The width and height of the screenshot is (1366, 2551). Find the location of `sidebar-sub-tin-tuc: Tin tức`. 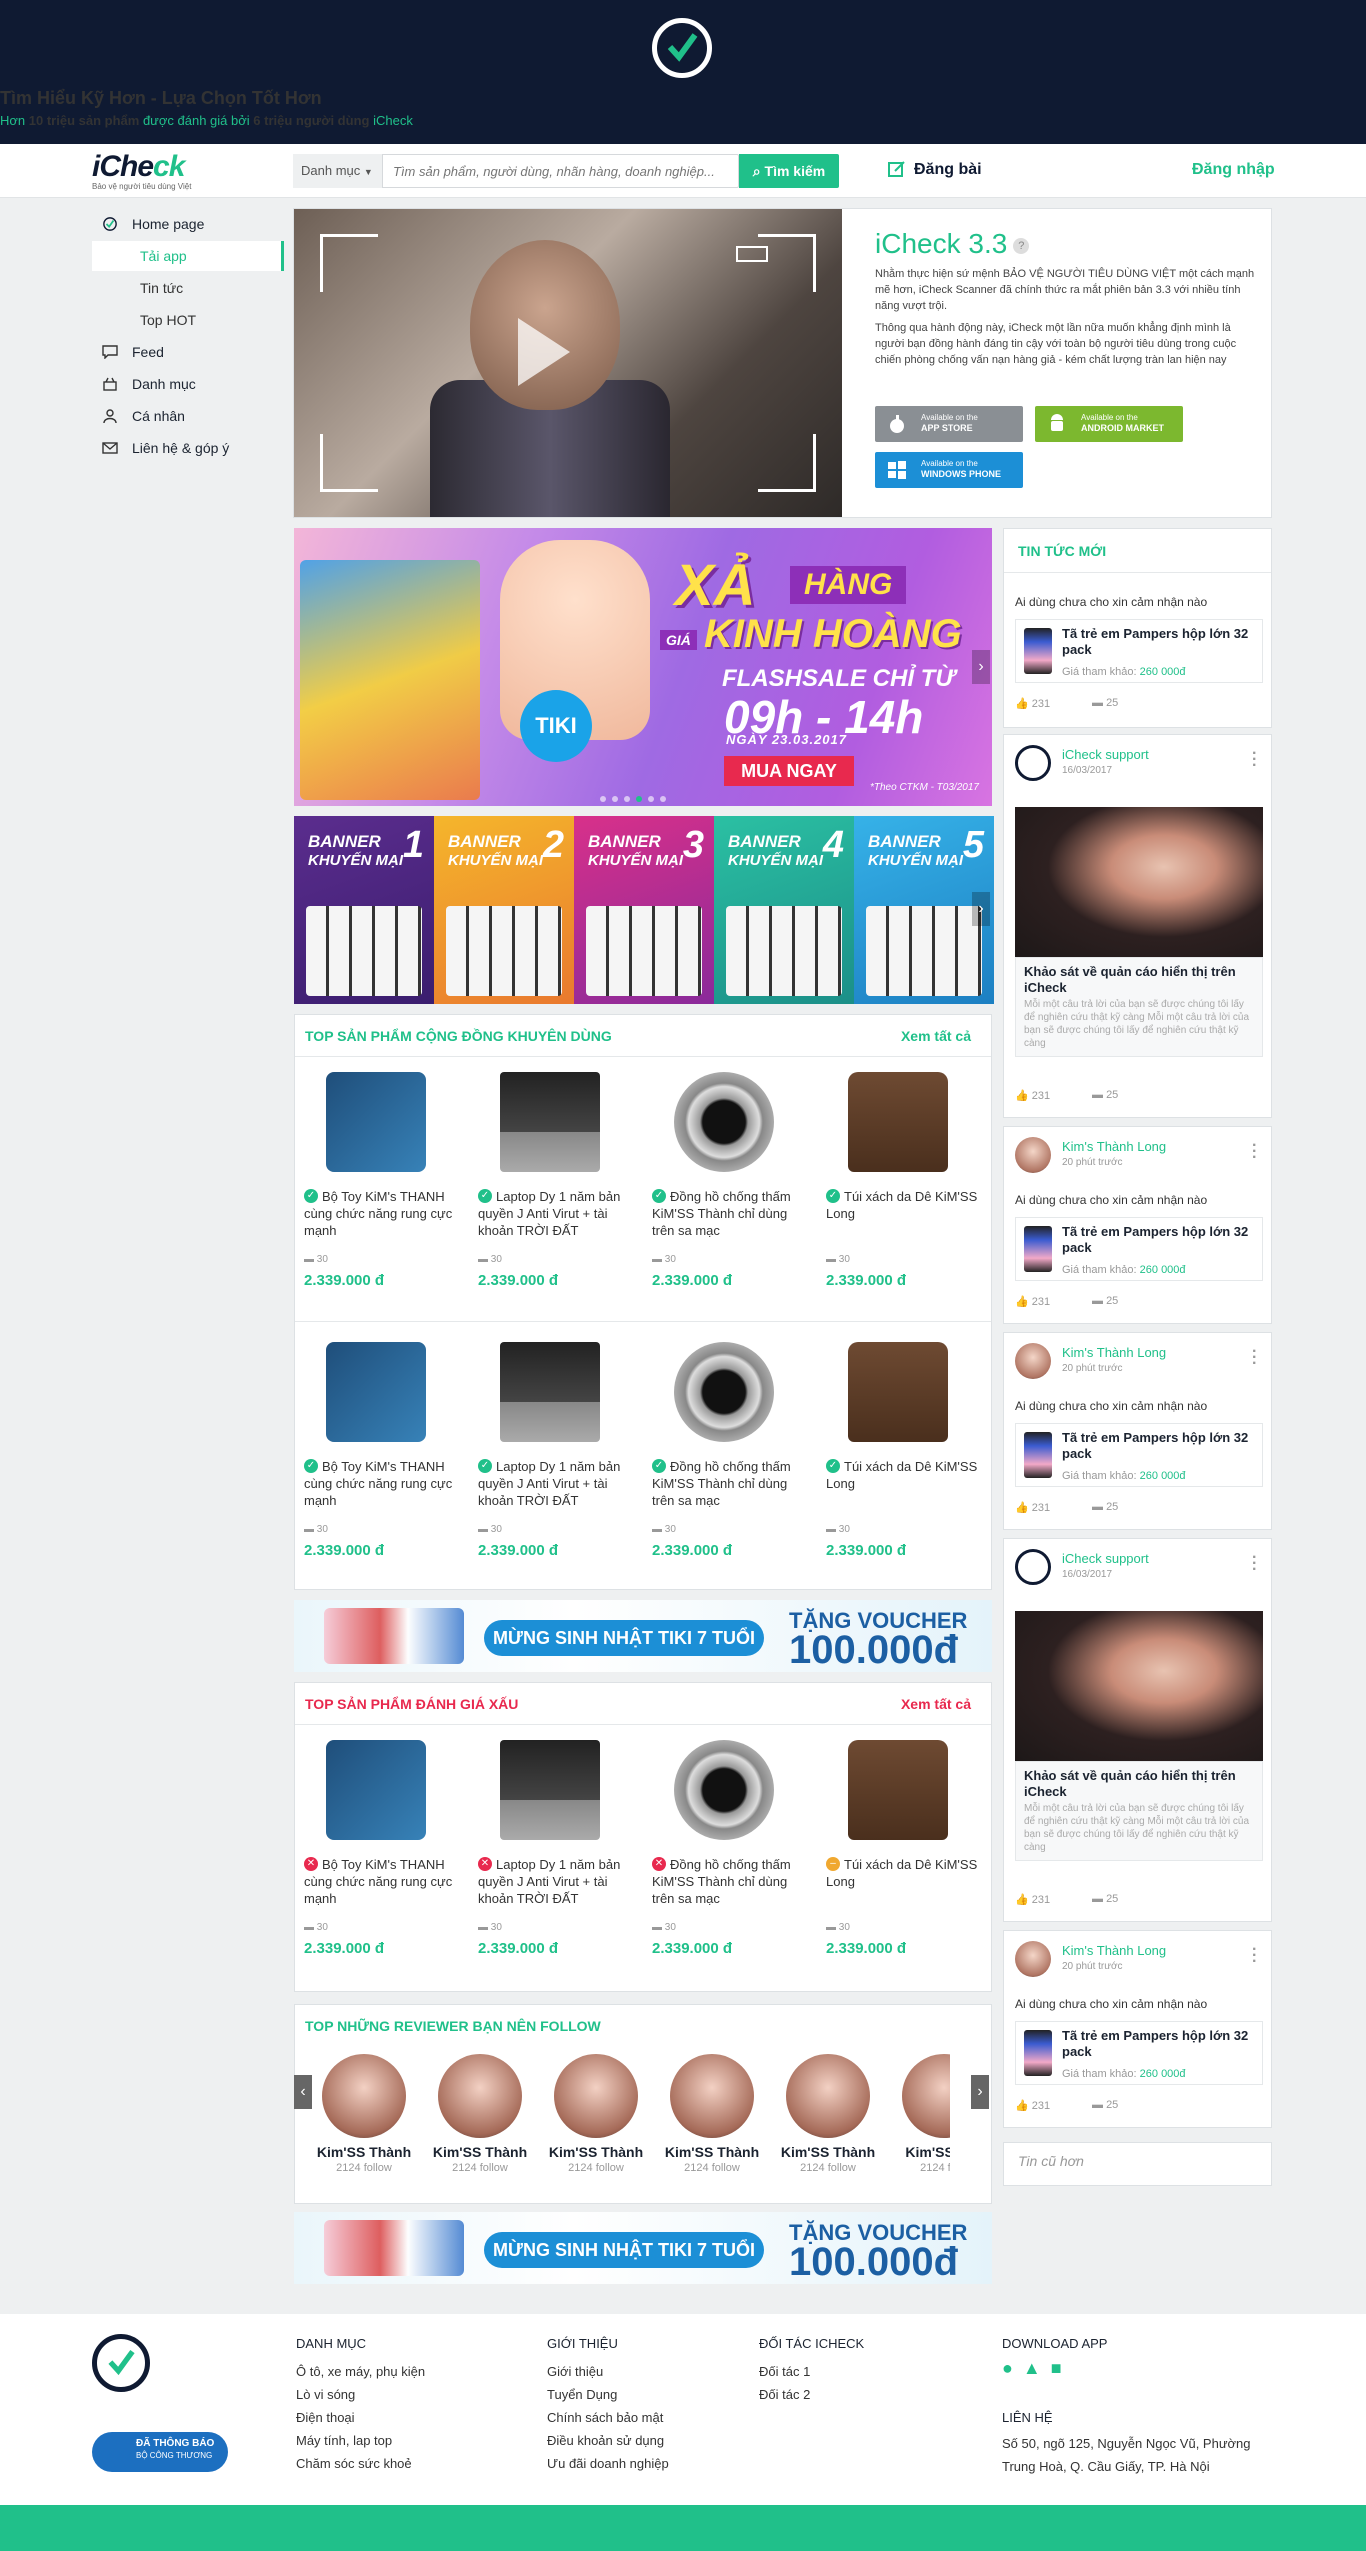

sidebar-sub-tin-tuc: Tin tức is located at coordinates (188, 288).